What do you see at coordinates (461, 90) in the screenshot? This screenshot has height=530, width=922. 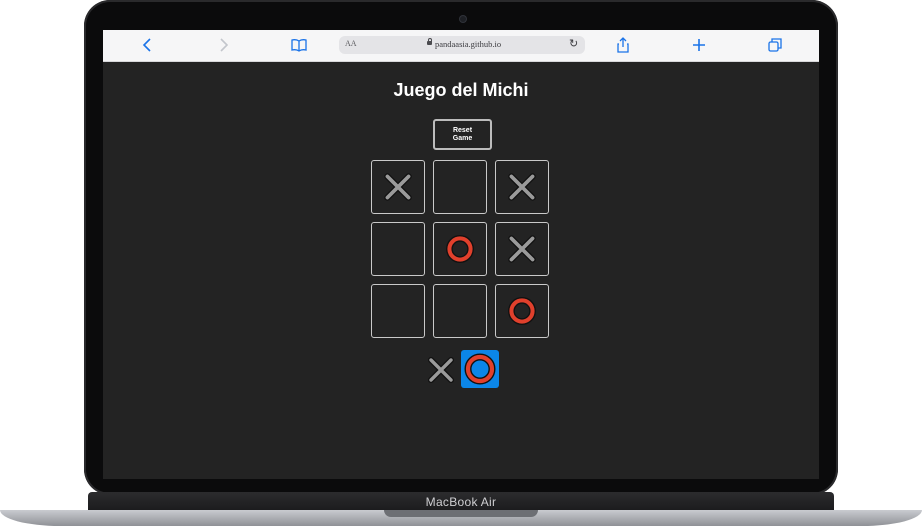 I see `page-title: Juego del Michi` at bounding box center [461, 90].